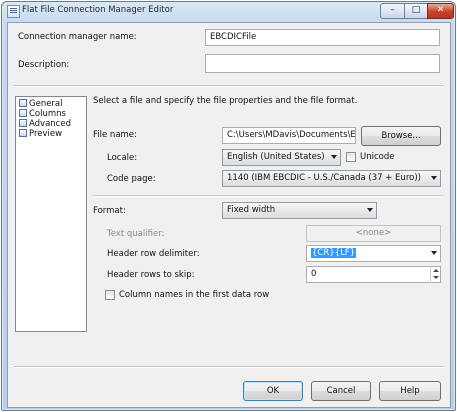  Describe the element at coordinates (115, 135) in the screenshot. I see `file-name-label: File name:` at that location.